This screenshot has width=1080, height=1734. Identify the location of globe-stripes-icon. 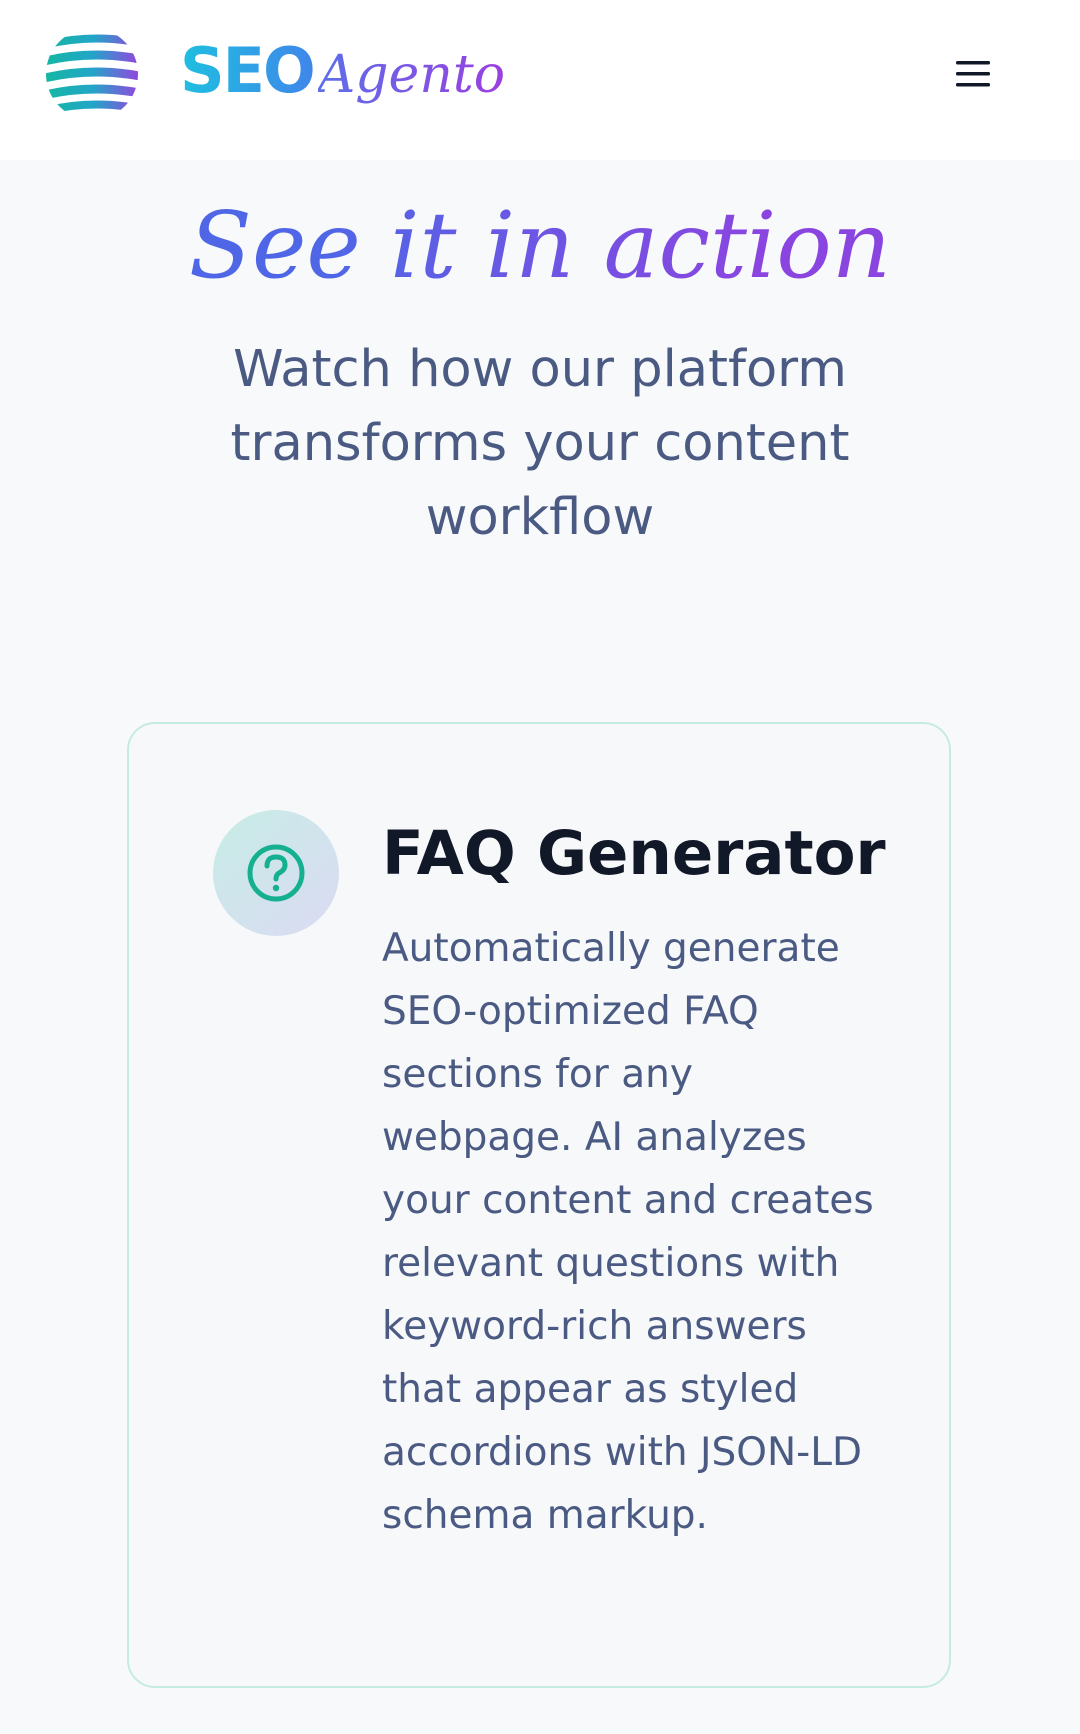
(92, 74).